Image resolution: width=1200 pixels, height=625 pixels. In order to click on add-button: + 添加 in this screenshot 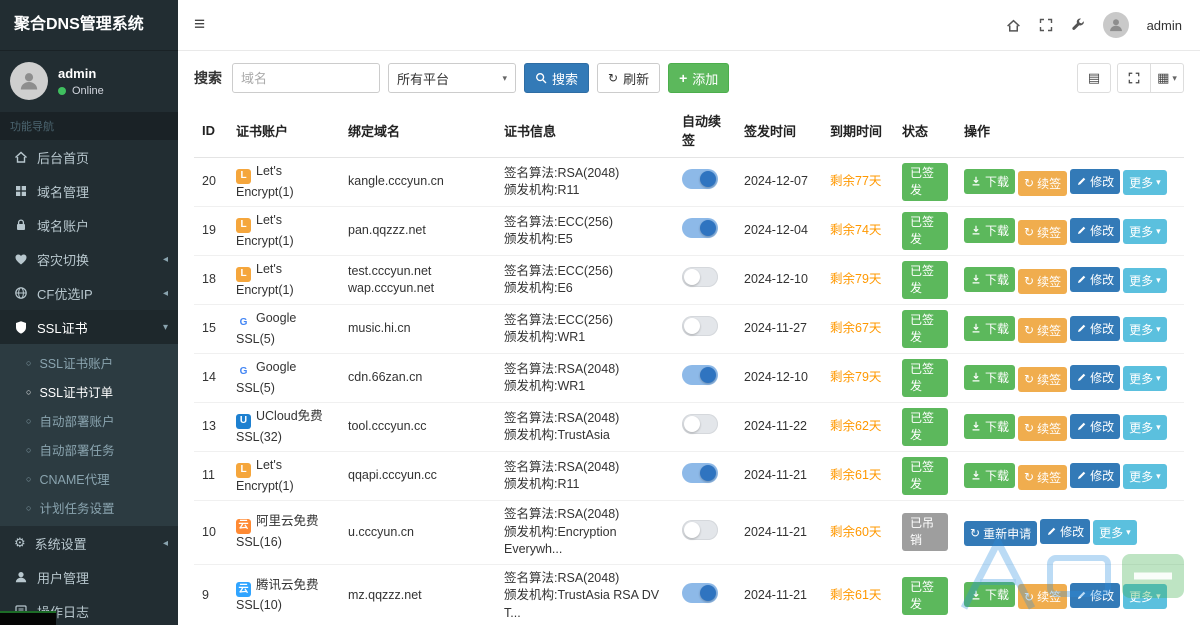, I will do `click(699, 78)`.